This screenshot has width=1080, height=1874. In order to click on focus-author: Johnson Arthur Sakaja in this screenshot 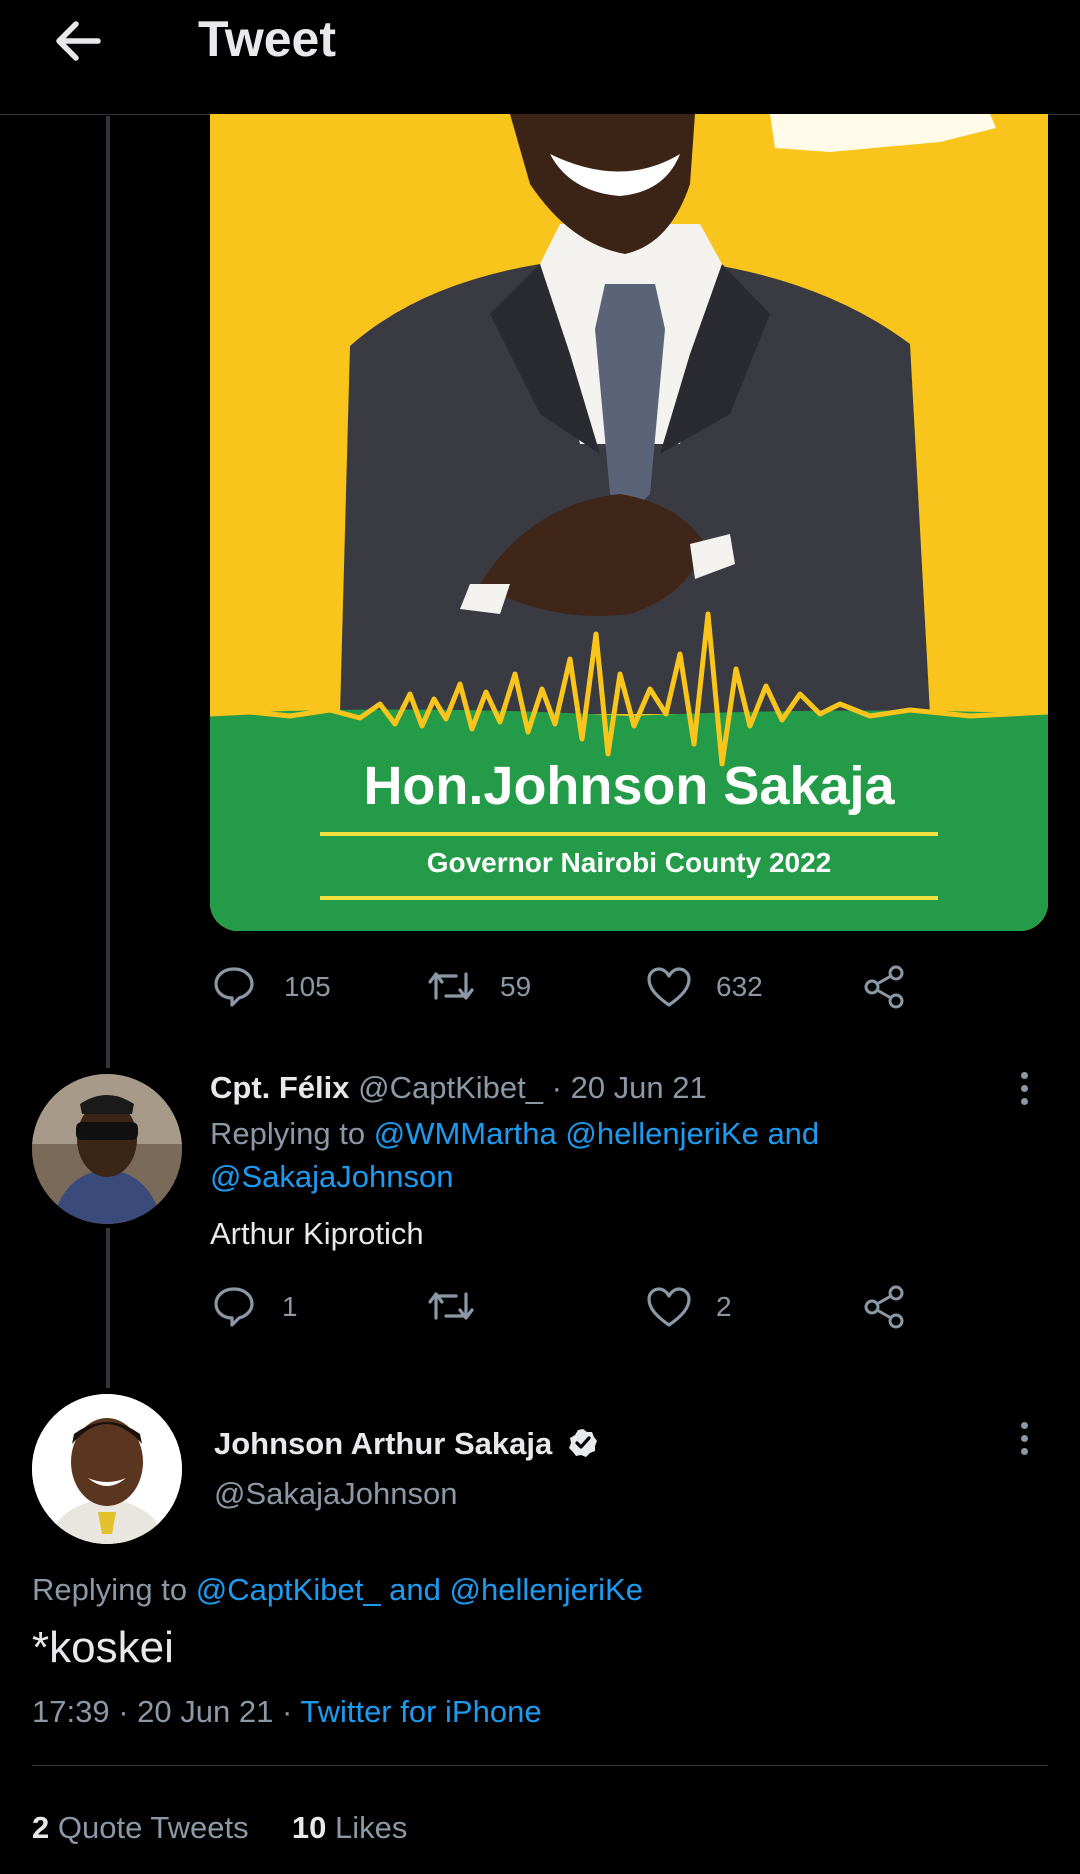, I will do `click(406, 1446)`.